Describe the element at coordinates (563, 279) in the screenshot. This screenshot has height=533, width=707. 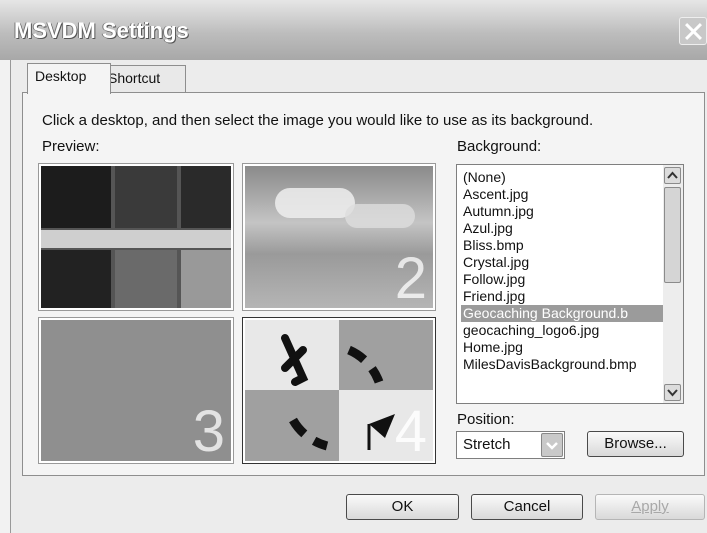
I see `list-item: Follow.jpg` at that location.